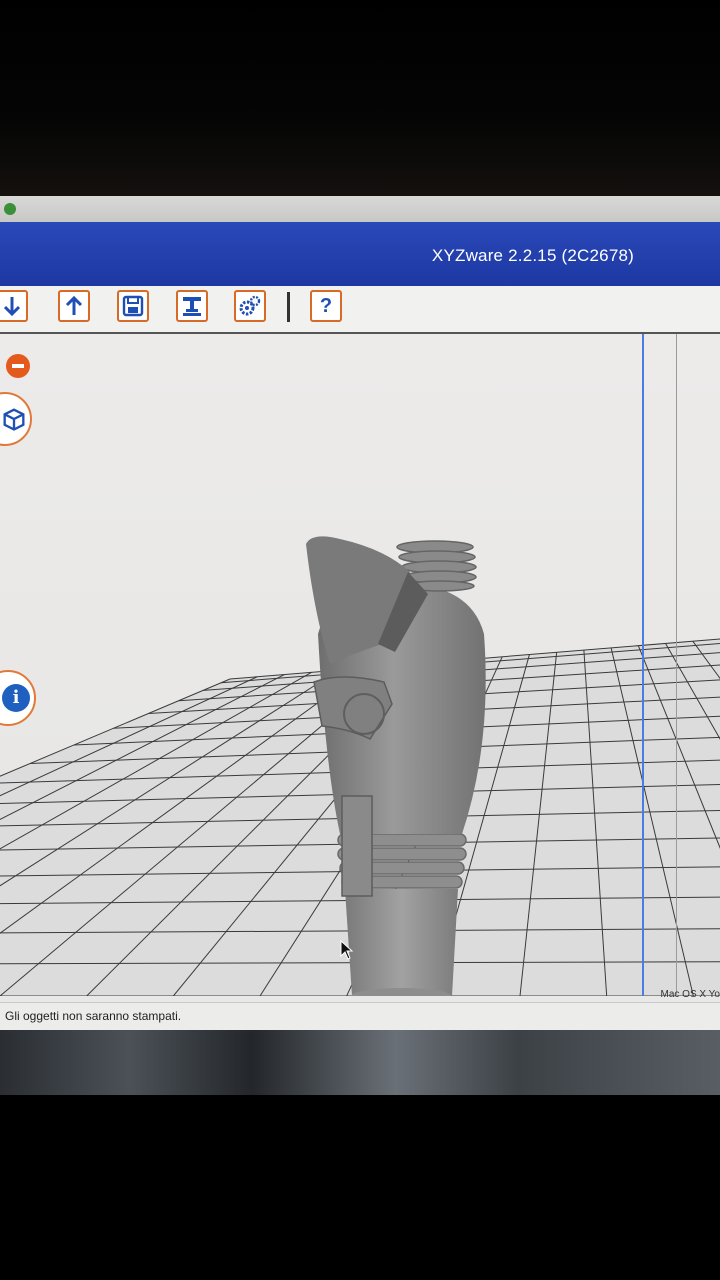  I want to click on minus-circle-icon, so click(18, 366).